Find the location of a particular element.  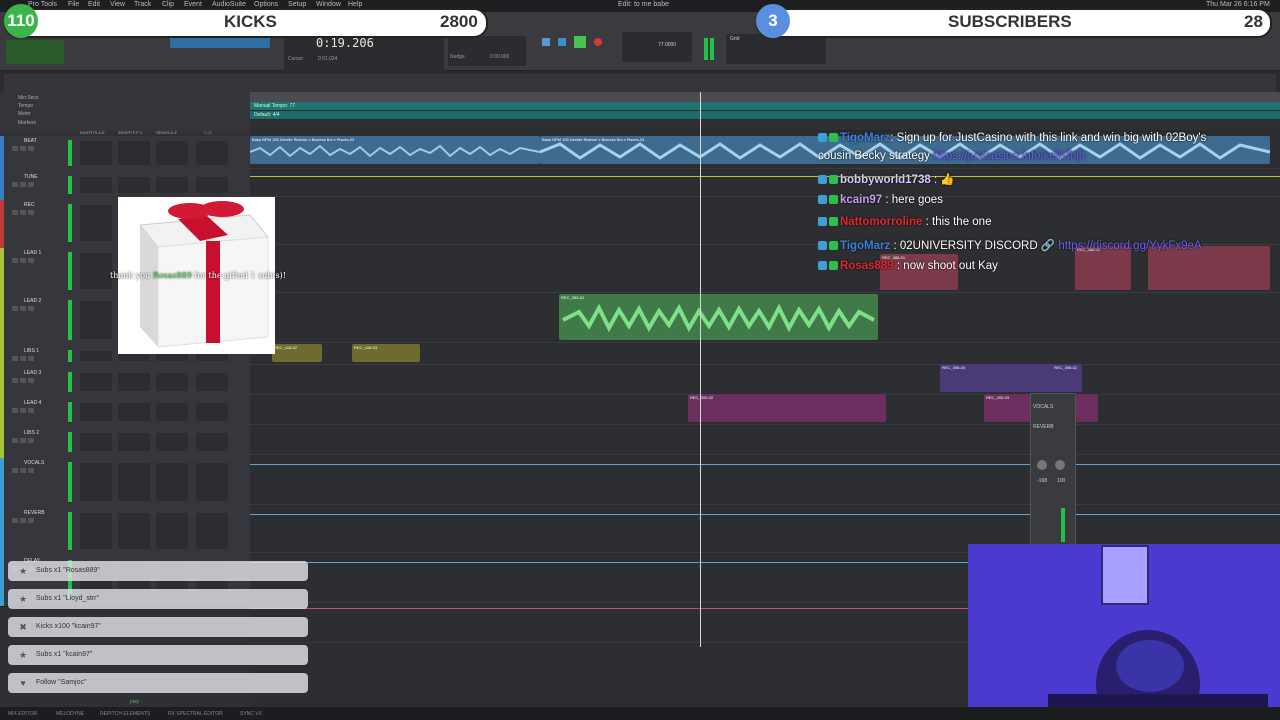

menu-edit: Edit is located at coordinates (94, 4).